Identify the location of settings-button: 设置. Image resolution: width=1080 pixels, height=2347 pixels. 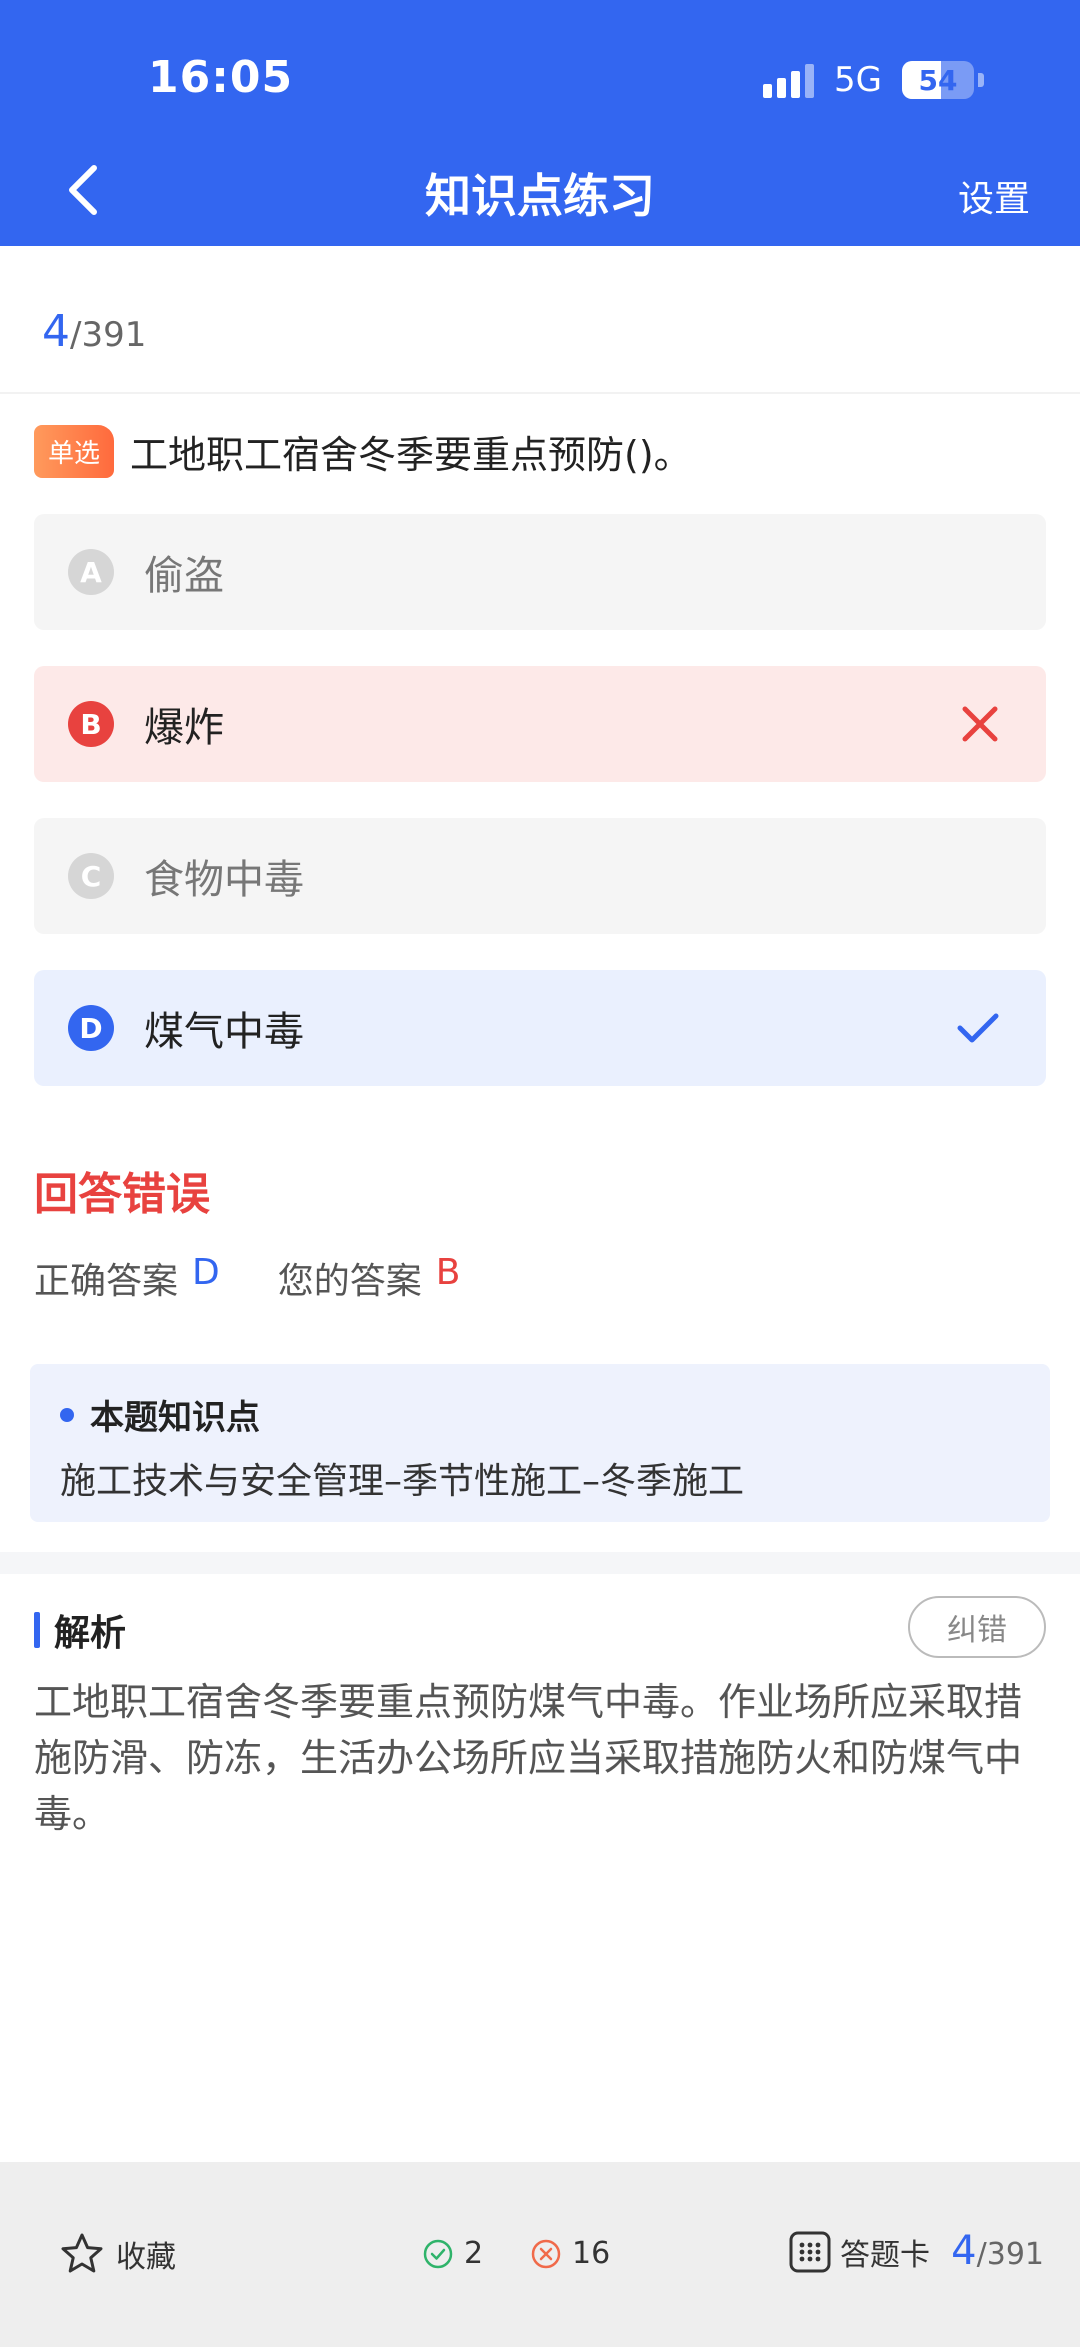
(994, 196).